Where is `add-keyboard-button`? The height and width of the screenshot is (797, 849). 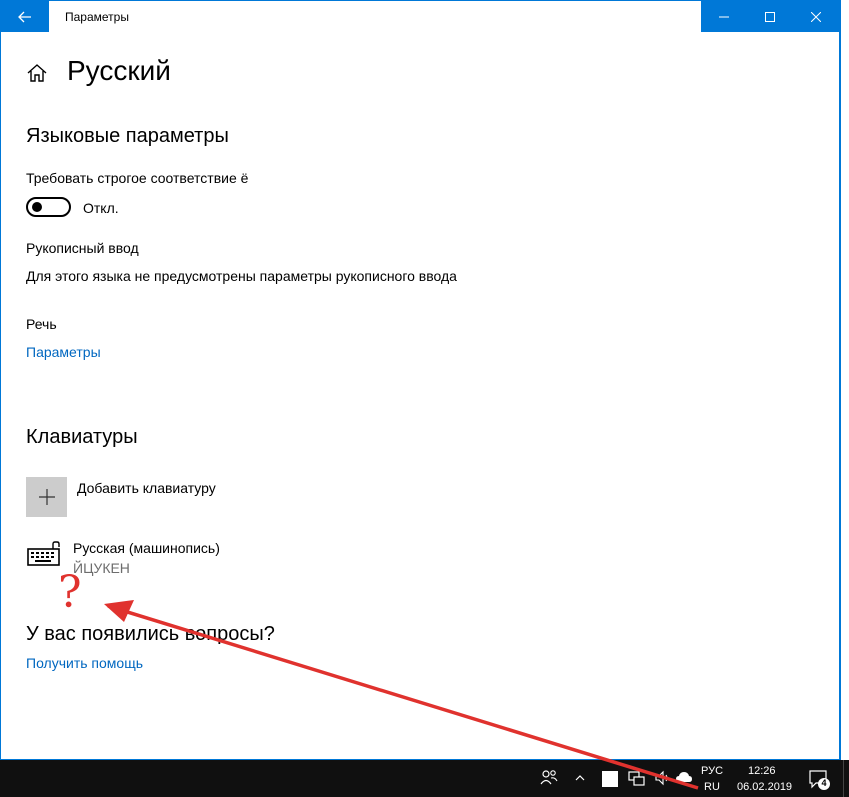 add-keyboard-button is located at coordinates (46, 497).